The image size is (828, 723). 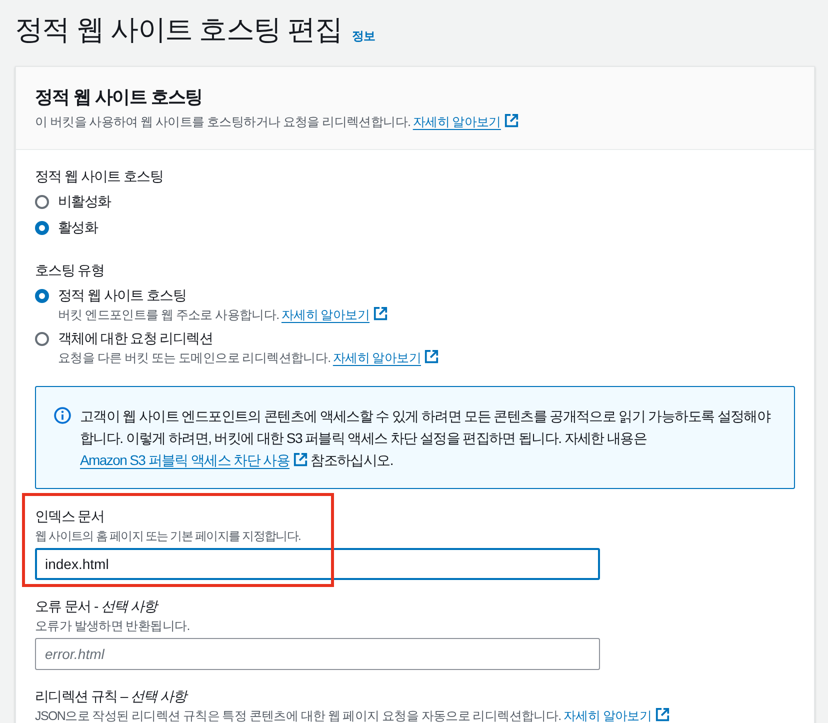 I want to click on block-public-access-link: Amazon S3 퍼블릭 액세스 차단 사용, so click(x=194, y=460).